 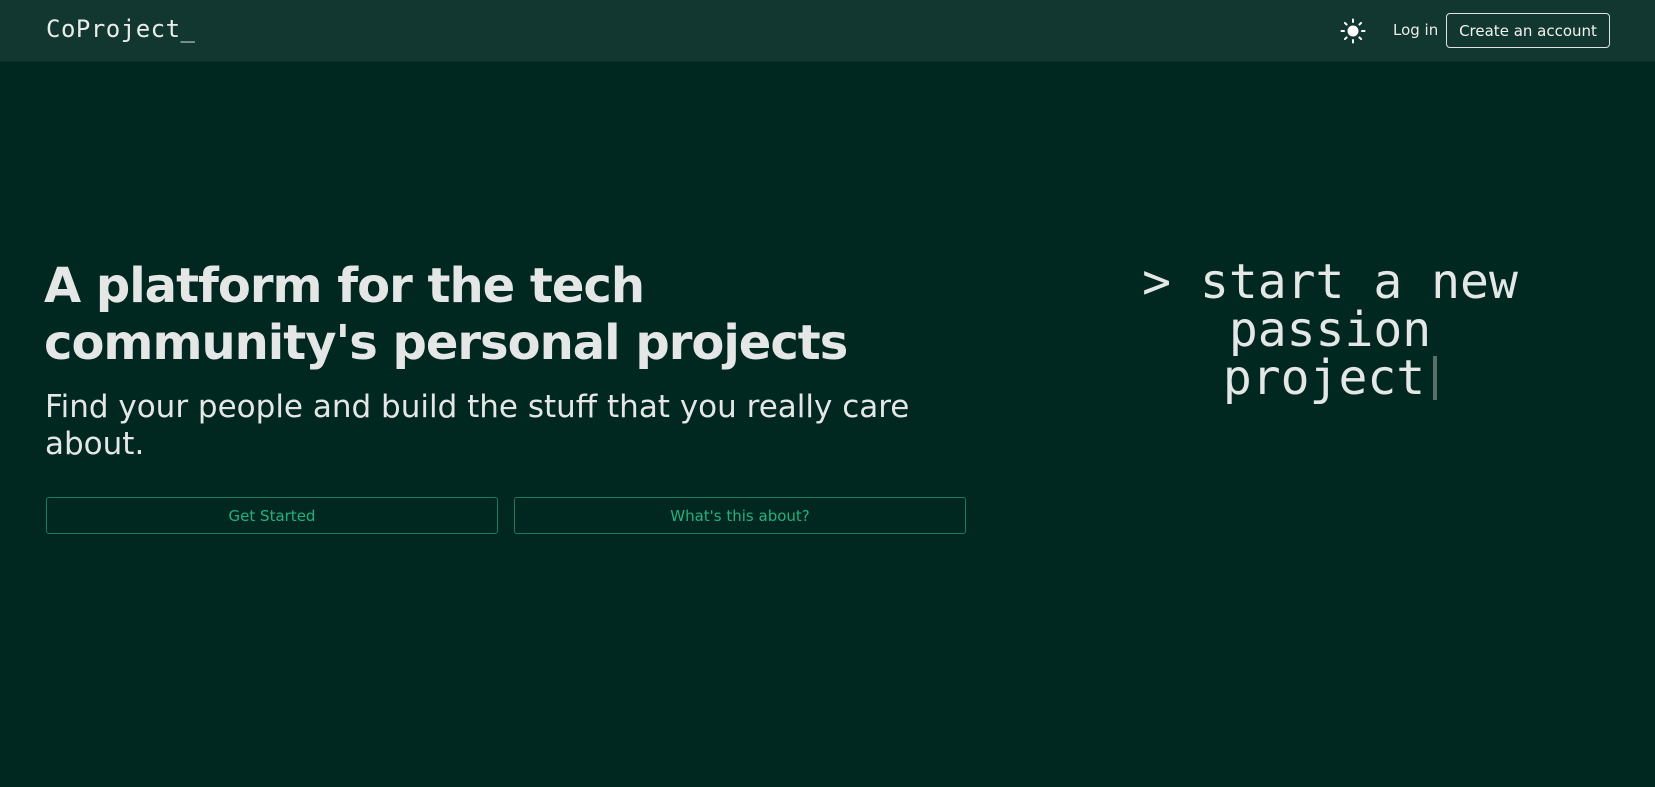 I want to click on theme-toggle-button, so click(x=1353, y=31).